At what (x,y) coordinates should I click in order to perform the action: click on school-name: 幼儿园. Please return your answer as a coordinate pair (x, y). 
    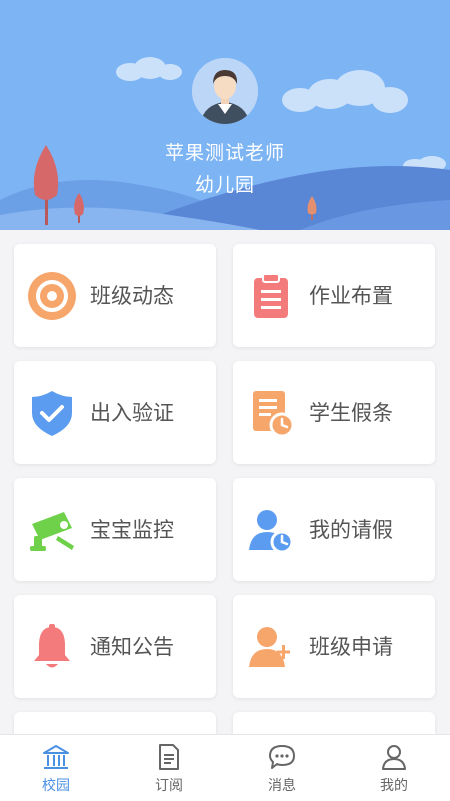
    Looking at the image, I should click on (224, 185).